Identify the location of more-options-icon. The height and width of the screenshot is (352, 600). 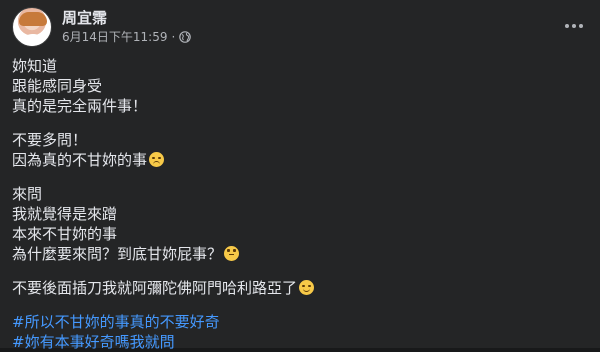
(574, 26).